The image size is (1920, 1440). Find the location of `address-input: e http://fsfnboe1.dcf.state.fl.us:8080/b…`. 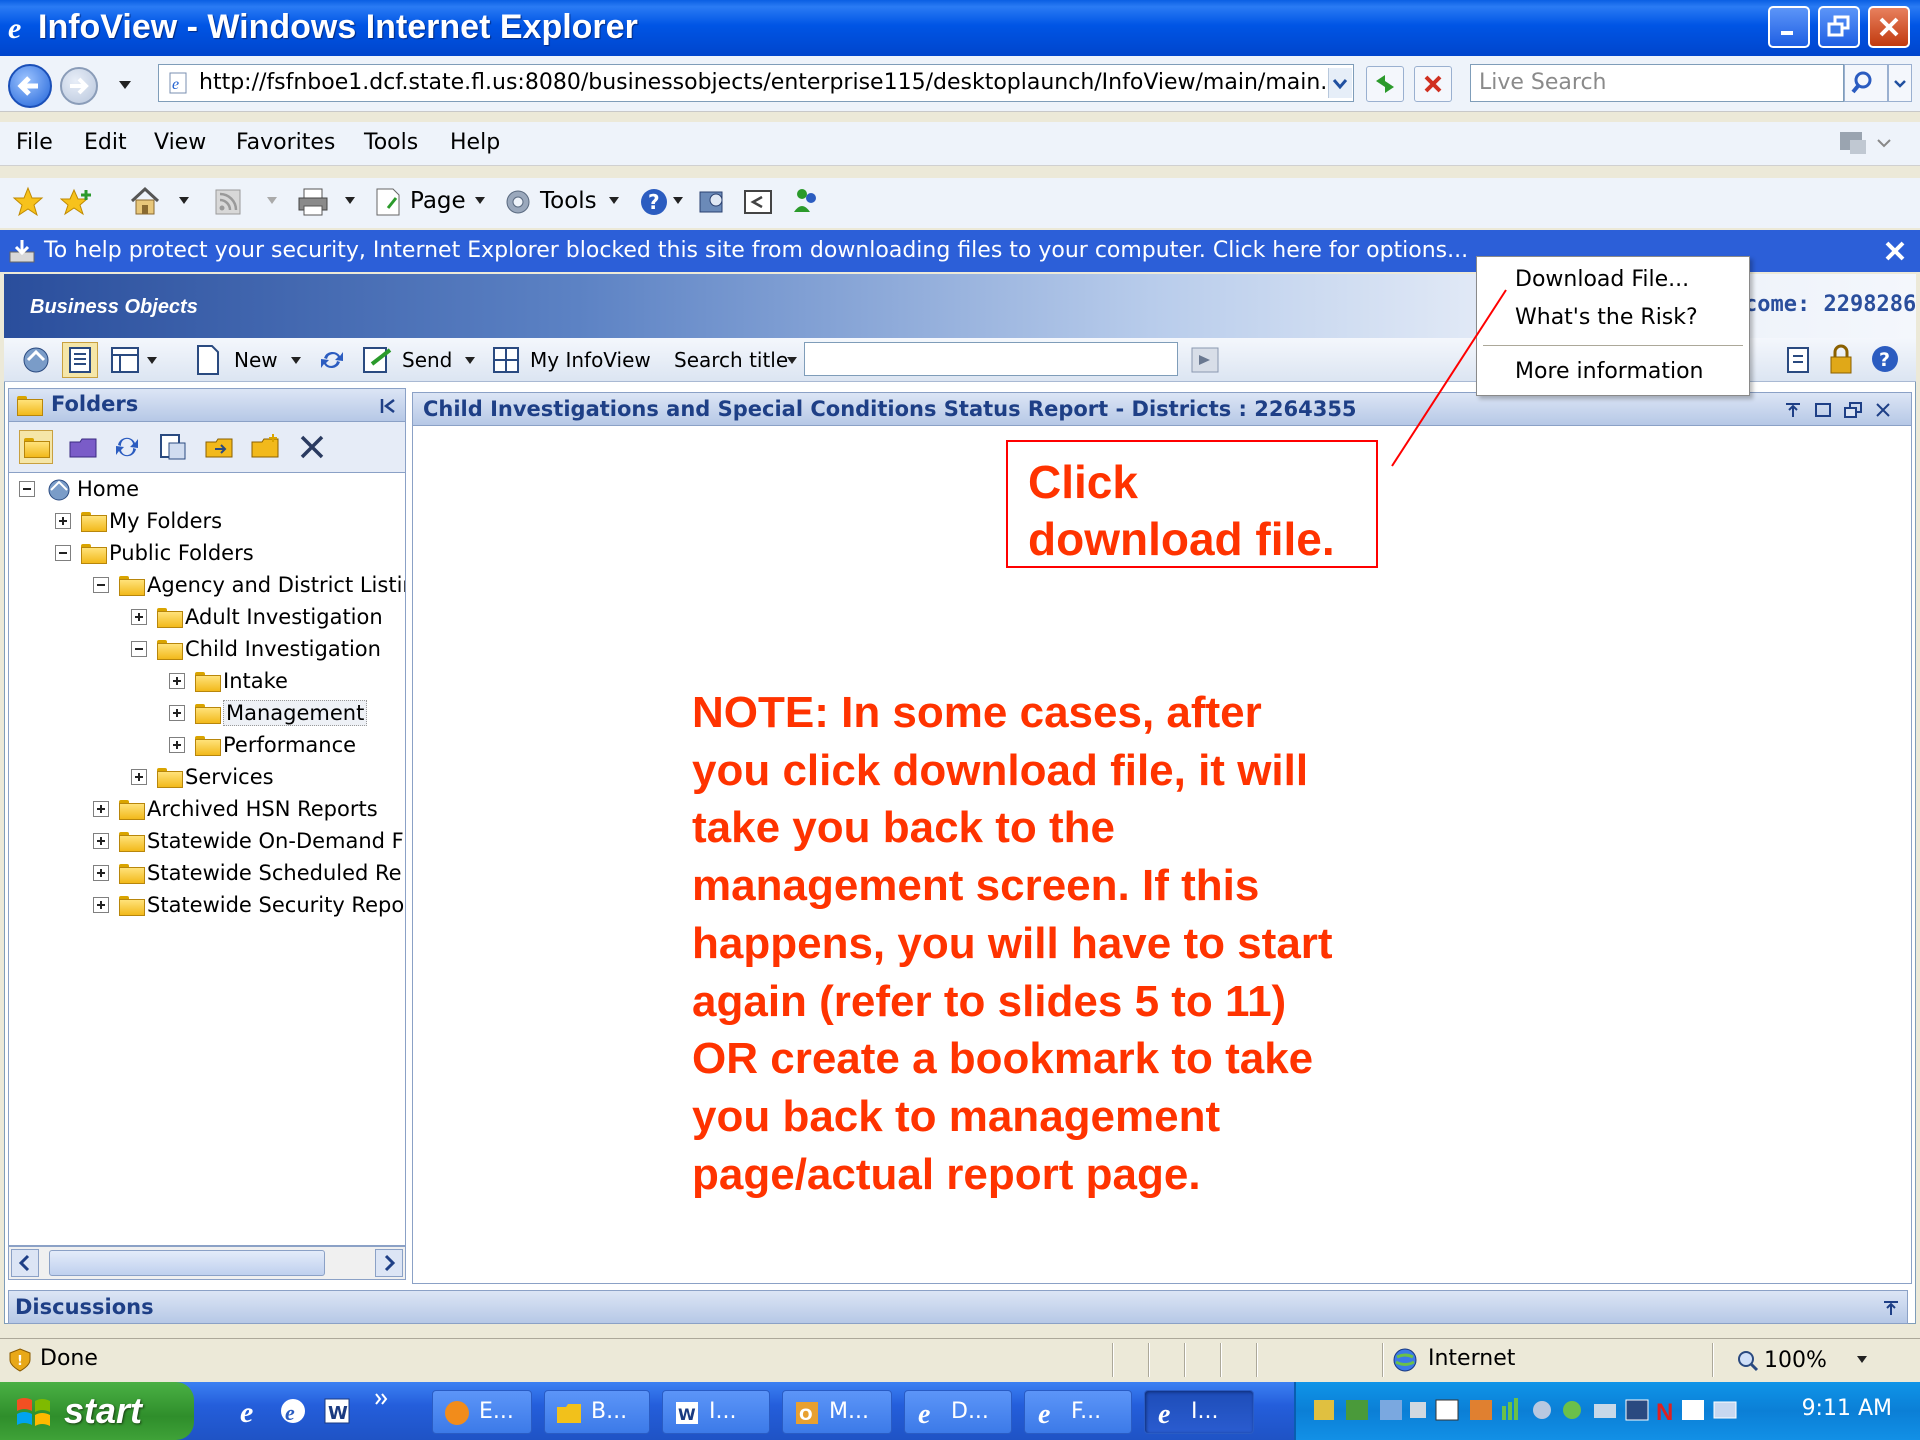

address-input: e http://fsfnboe1.dcf.state.fl.us:8080/b… is located at coordinates (756, 83).